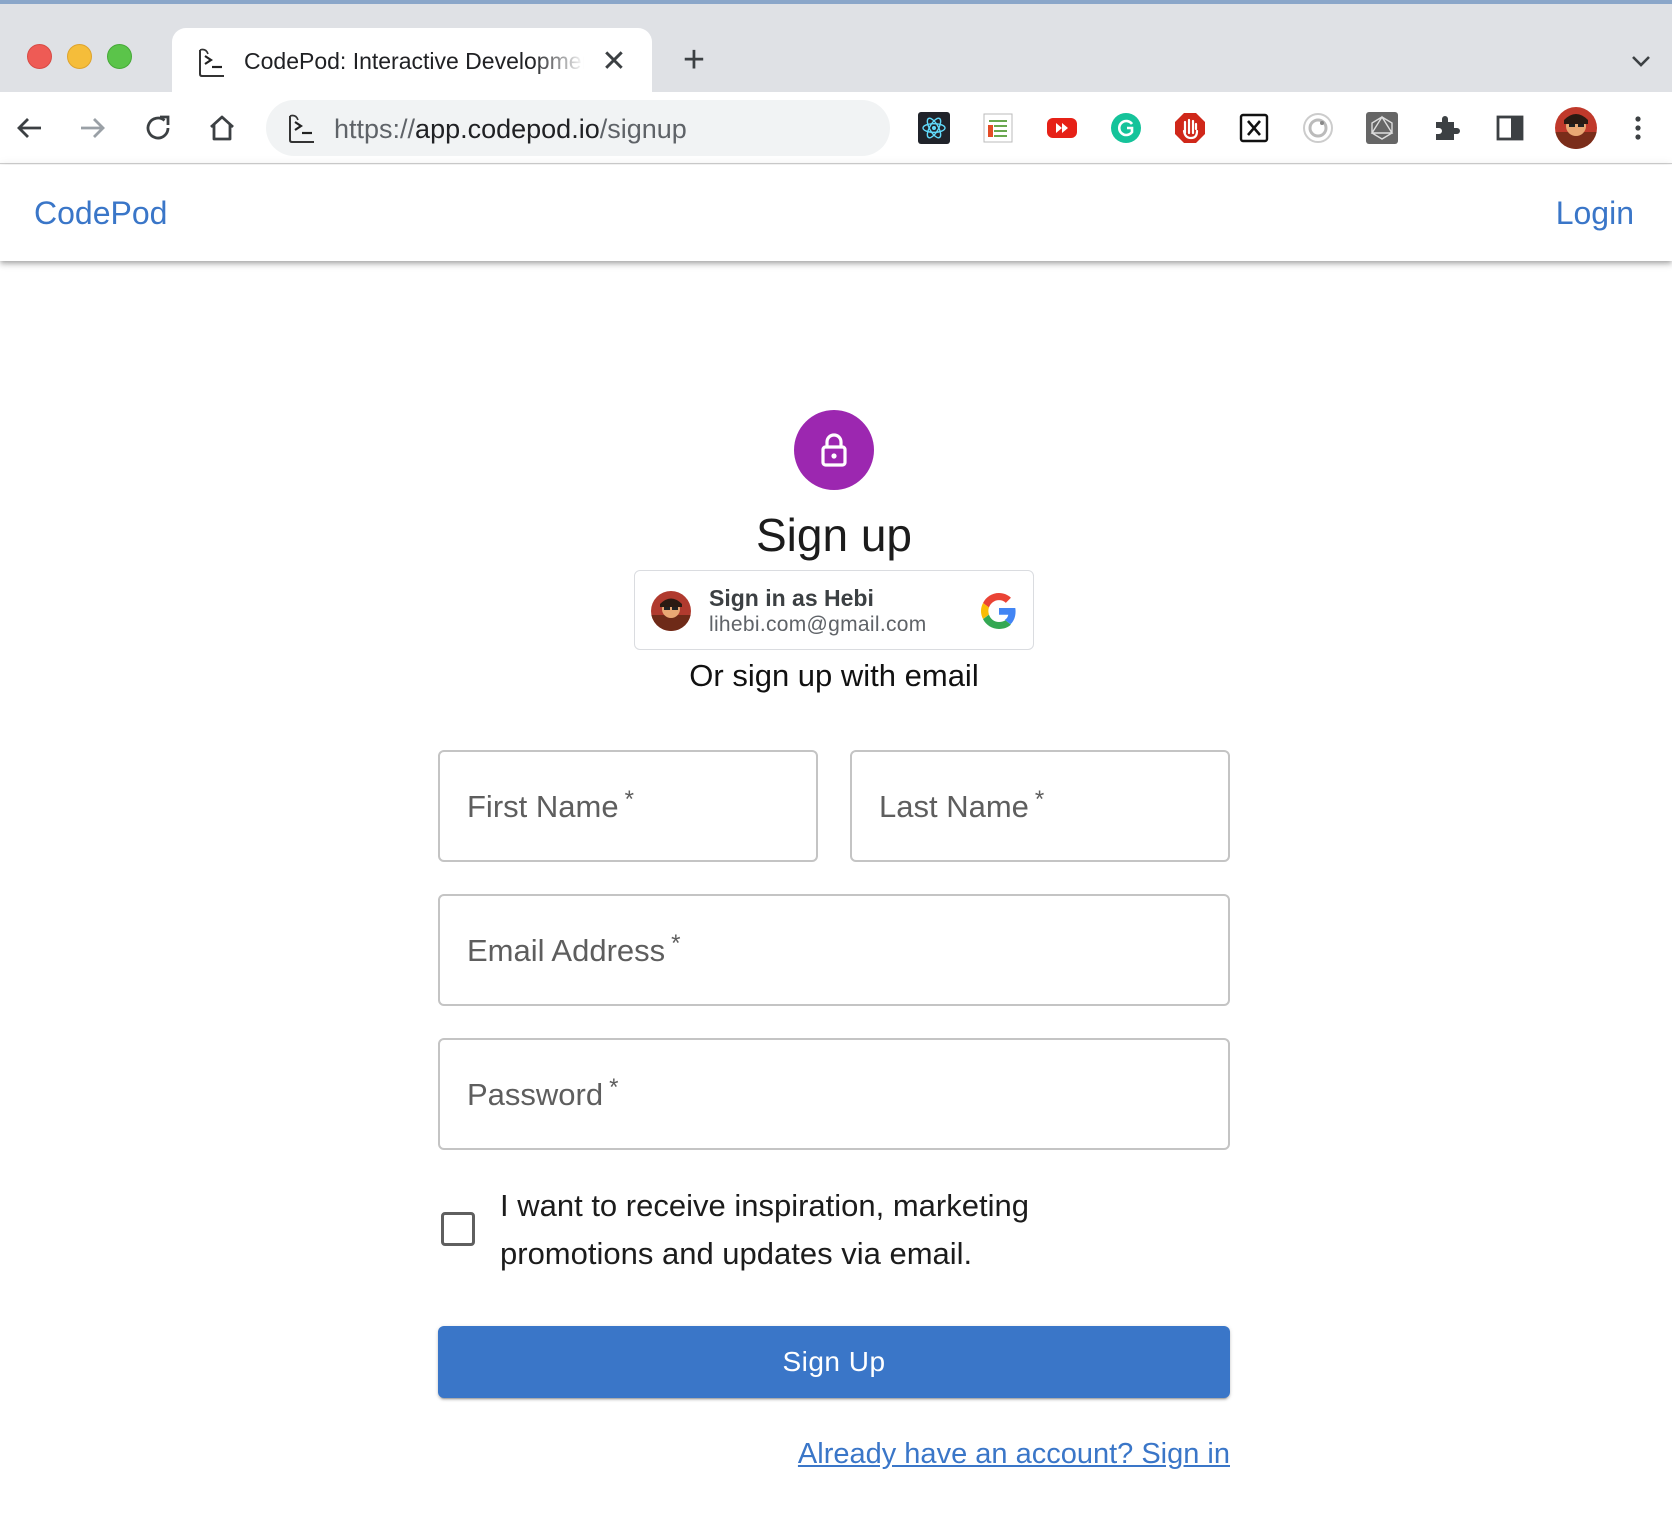  Describe the element at coordinates (934, 128) in the screenshot. I see `react-devtools-icon` at that location.